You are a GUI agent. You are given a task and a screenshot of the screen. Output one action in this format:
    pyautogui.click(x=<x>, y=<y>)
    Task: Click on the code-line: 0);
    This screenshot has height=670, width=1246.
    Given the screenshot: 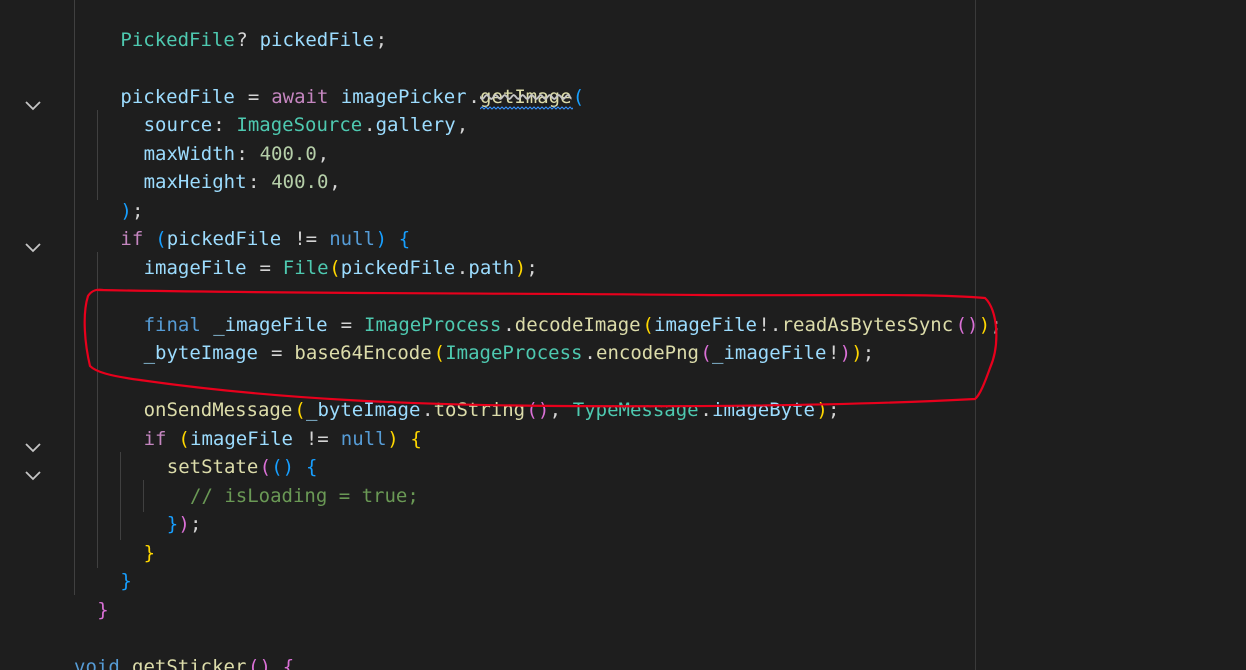 What is the action you would take?
    pyautogui.click(x=623, y=211)
    